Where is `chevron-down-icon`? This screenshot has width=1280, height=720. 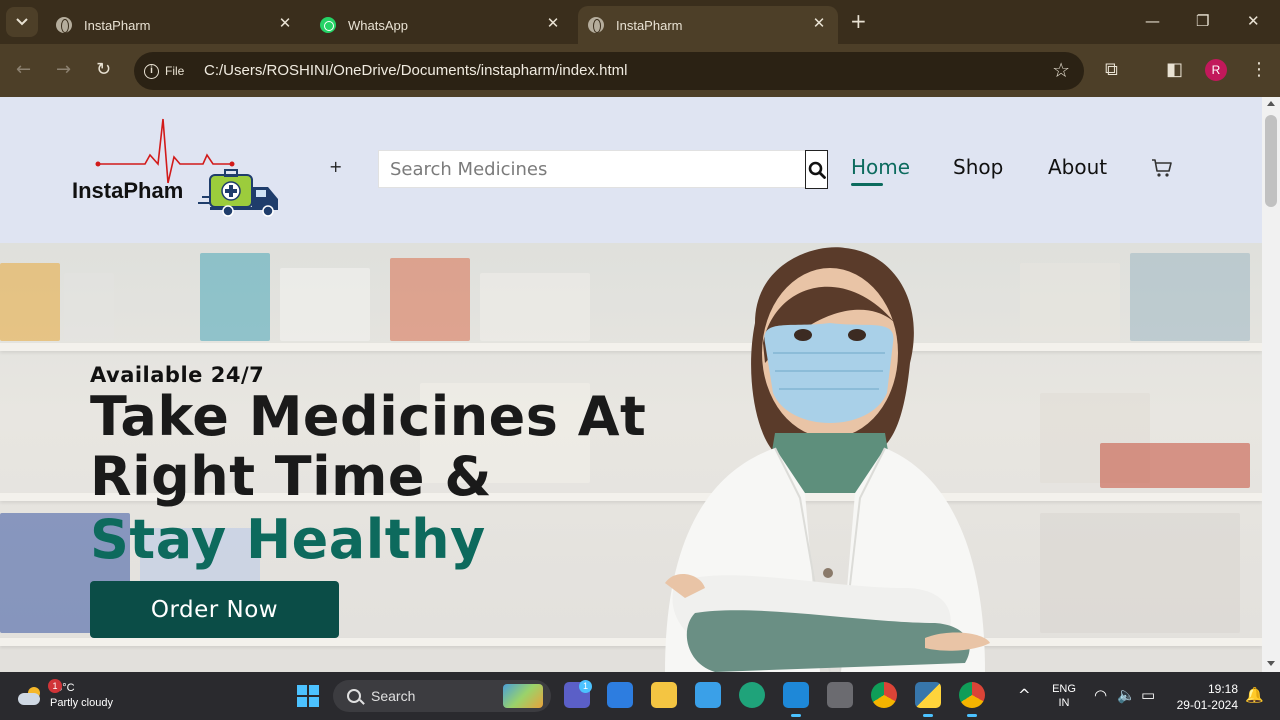
chevron-down-icon is located at coordinates (22, 22).